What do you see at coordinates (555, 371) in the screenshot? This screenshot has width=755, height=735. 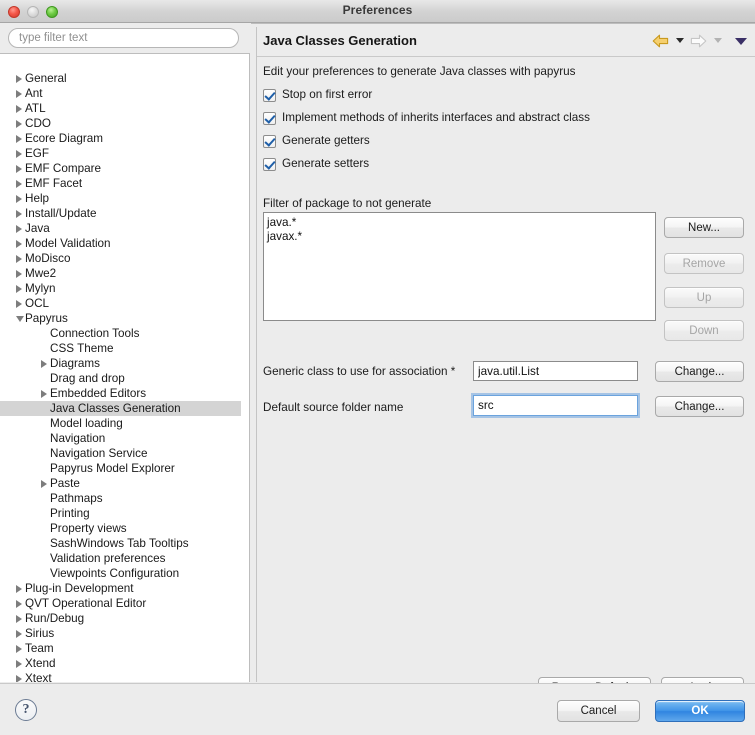 I see `generic-class-input` at bounding box center [555, 371].